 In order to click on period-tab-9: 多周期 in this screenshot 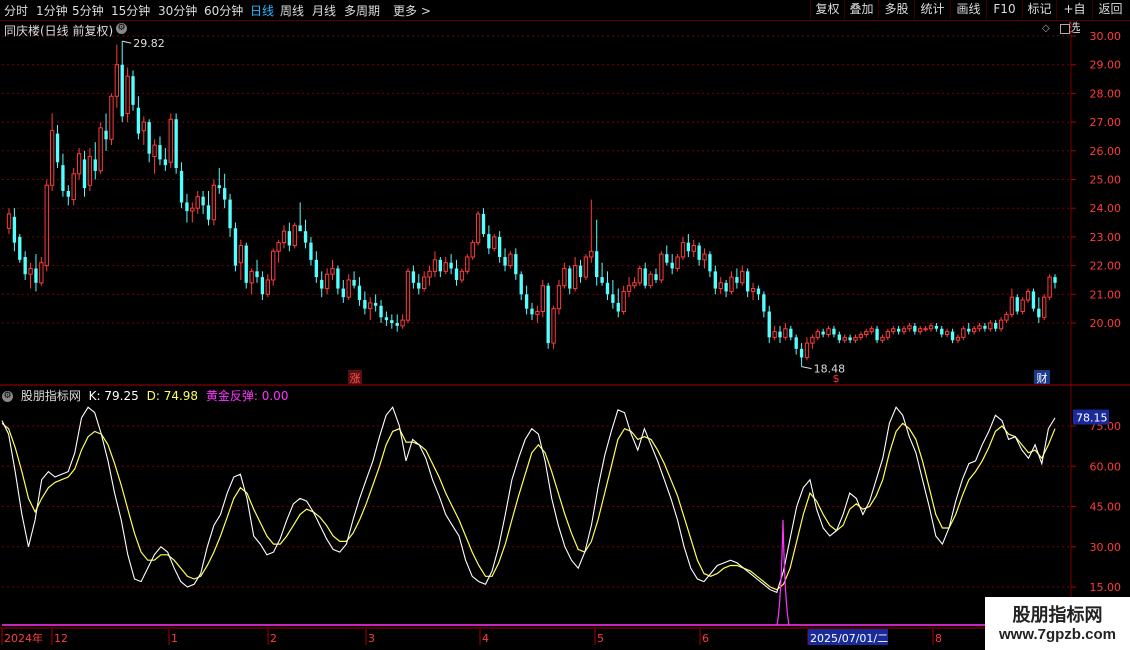, I will do `click(362, 10)`.